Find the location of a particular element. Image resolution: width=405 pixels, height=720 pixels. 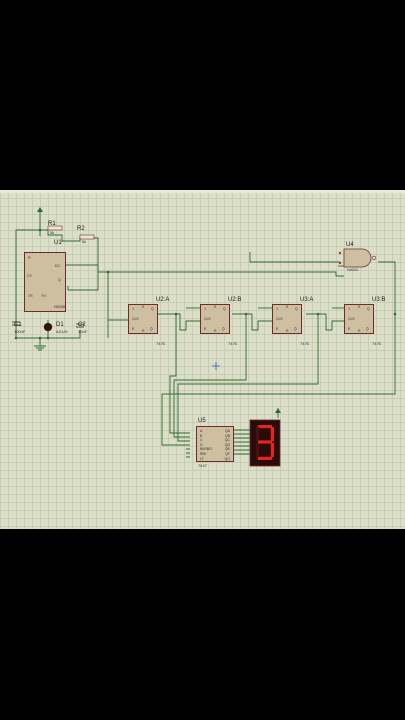

r1-ref: R1 is located at coordinates (52, 224).